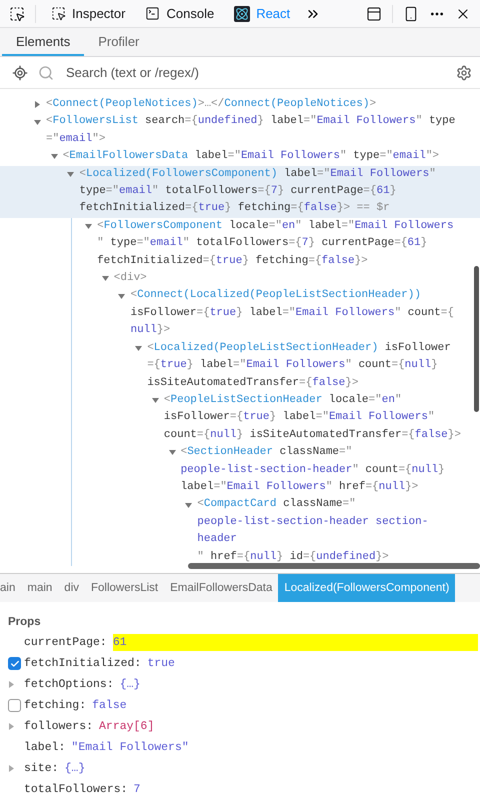 The width and height of the screenshot is (480, 793). I want to click on code-line: people-list-section-header section-, so click(312, 522).